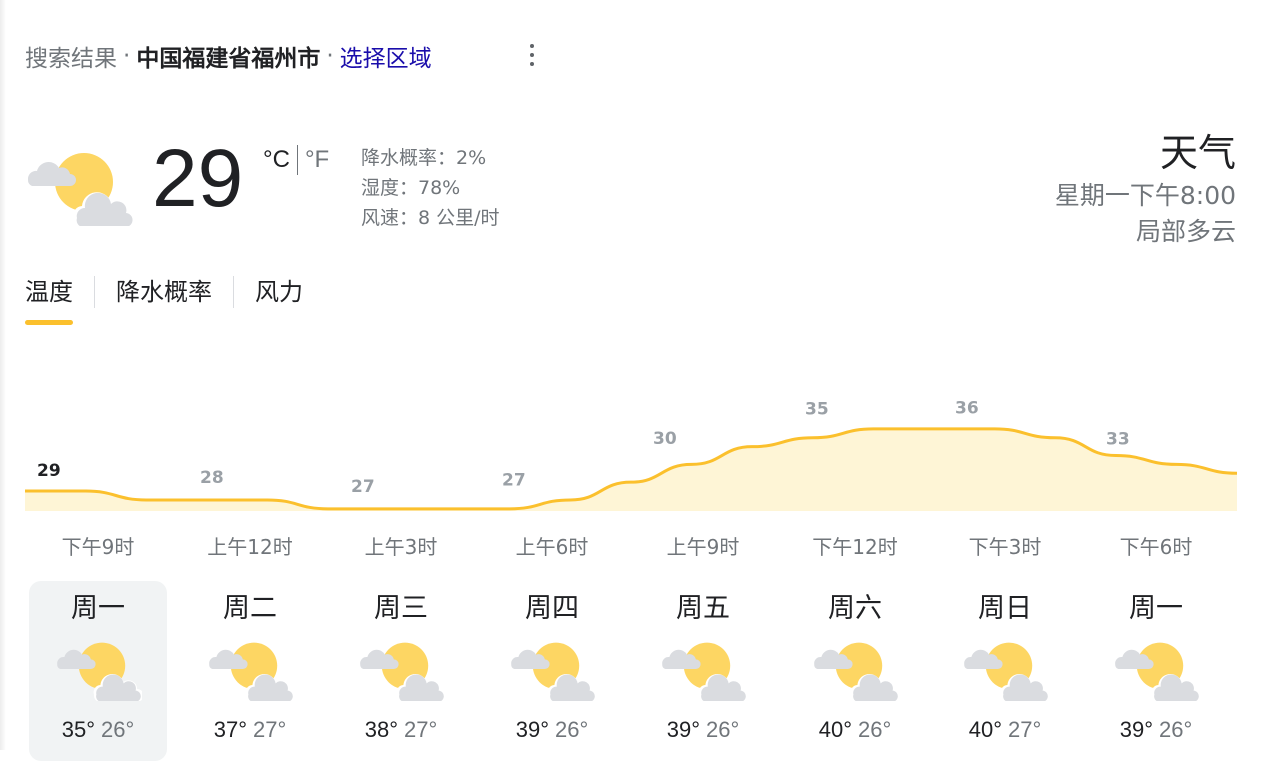 This screenshot has height=761, width=1280. What do you see at coordinates (411, 188) in the screenshot?
I see `humidity-text: 湿度：78%` at bounding box center [411, 188].